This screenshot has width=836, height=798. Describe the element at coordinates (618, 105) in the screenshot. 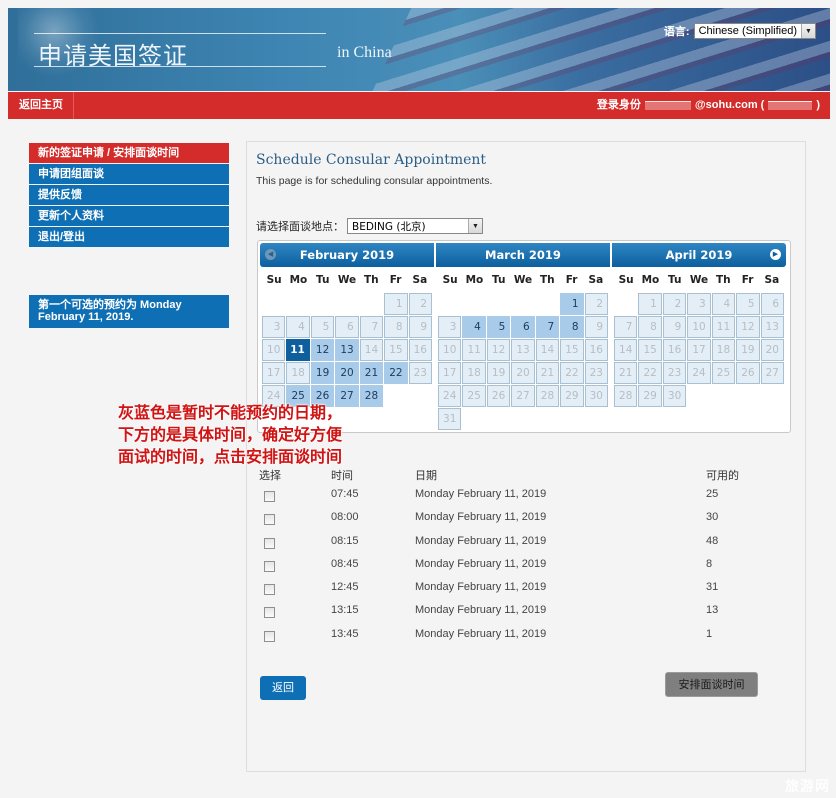

I see `login-label: 登录身份` at that location.